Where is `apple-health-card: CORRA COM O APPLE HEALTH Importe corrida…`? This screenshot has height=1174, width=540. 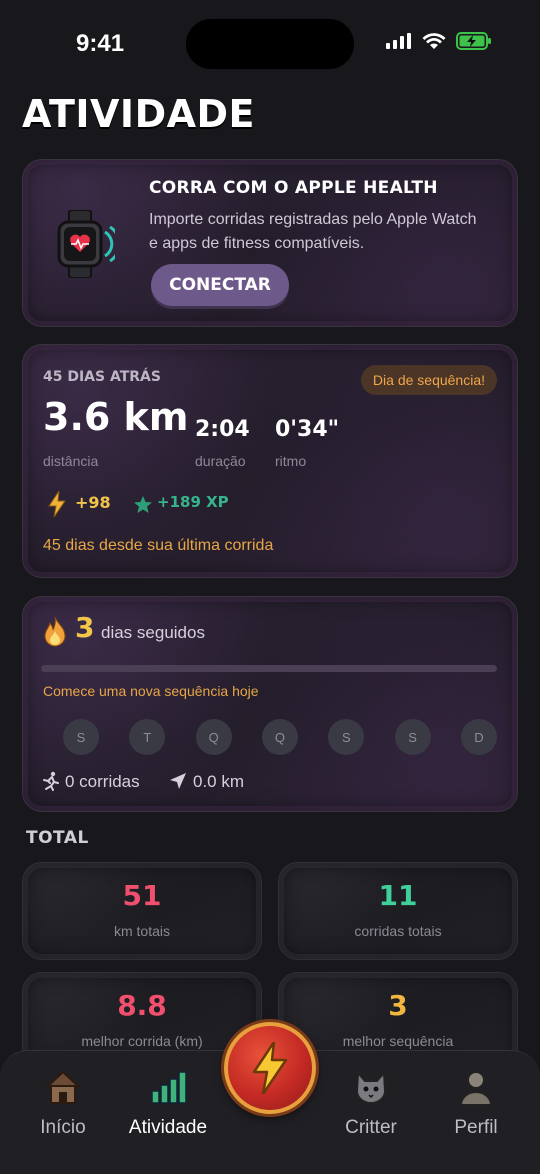 apple-health-card: CORRA COM O APPLE HEALTH Importe corrida… is located at coordinates (270, 243).